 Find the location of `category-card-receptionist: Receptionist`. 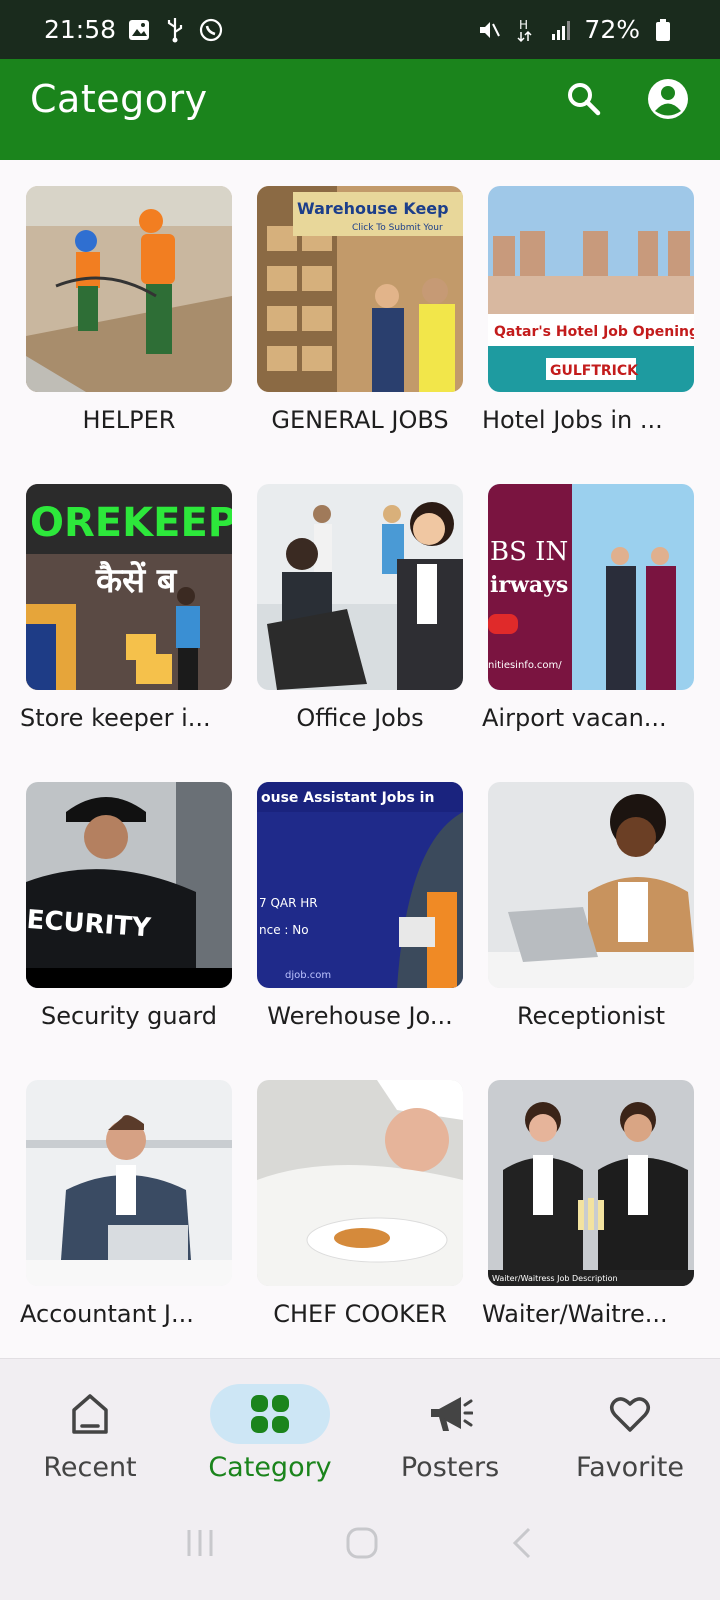

category-card-receptionist: Receptionist is located at coordinates (591, 906).